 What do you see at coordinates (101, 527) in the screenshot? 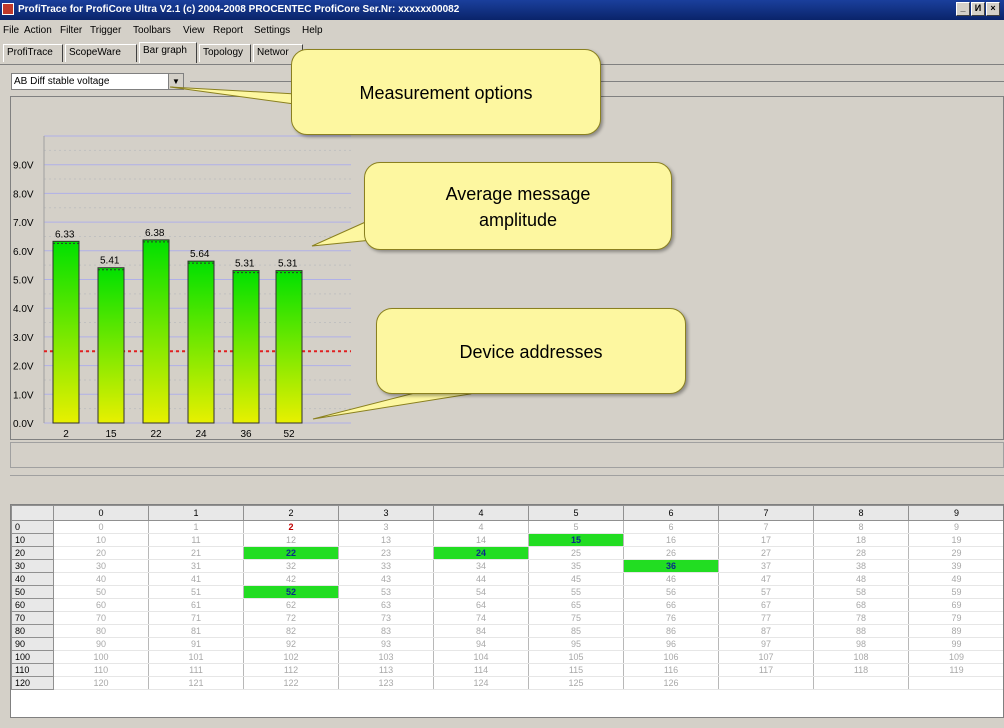
I see `address-cell: 0` at bounding box center [101, 527].